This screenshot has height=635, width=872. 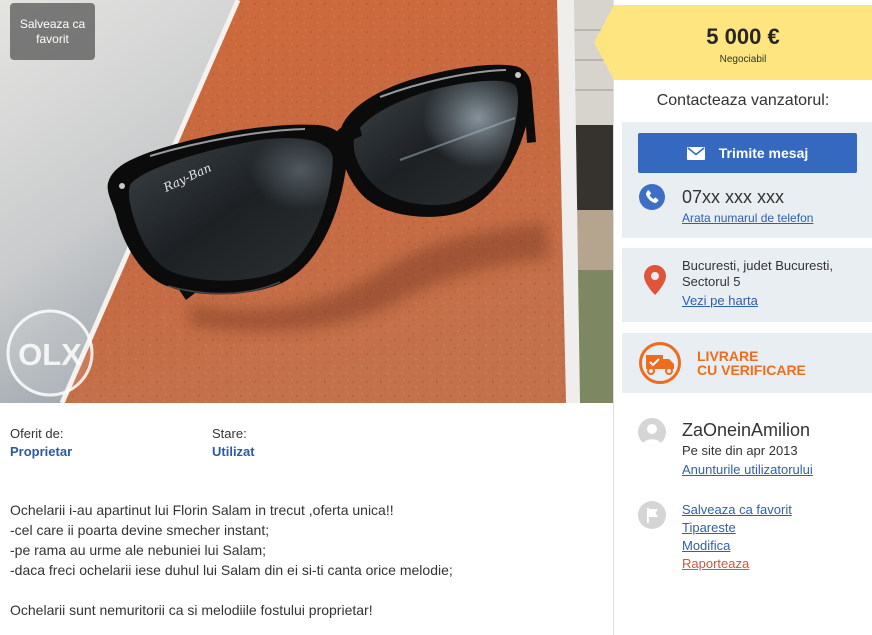 I want to click on delivery-truck-icon, so click(x=660, y=363).